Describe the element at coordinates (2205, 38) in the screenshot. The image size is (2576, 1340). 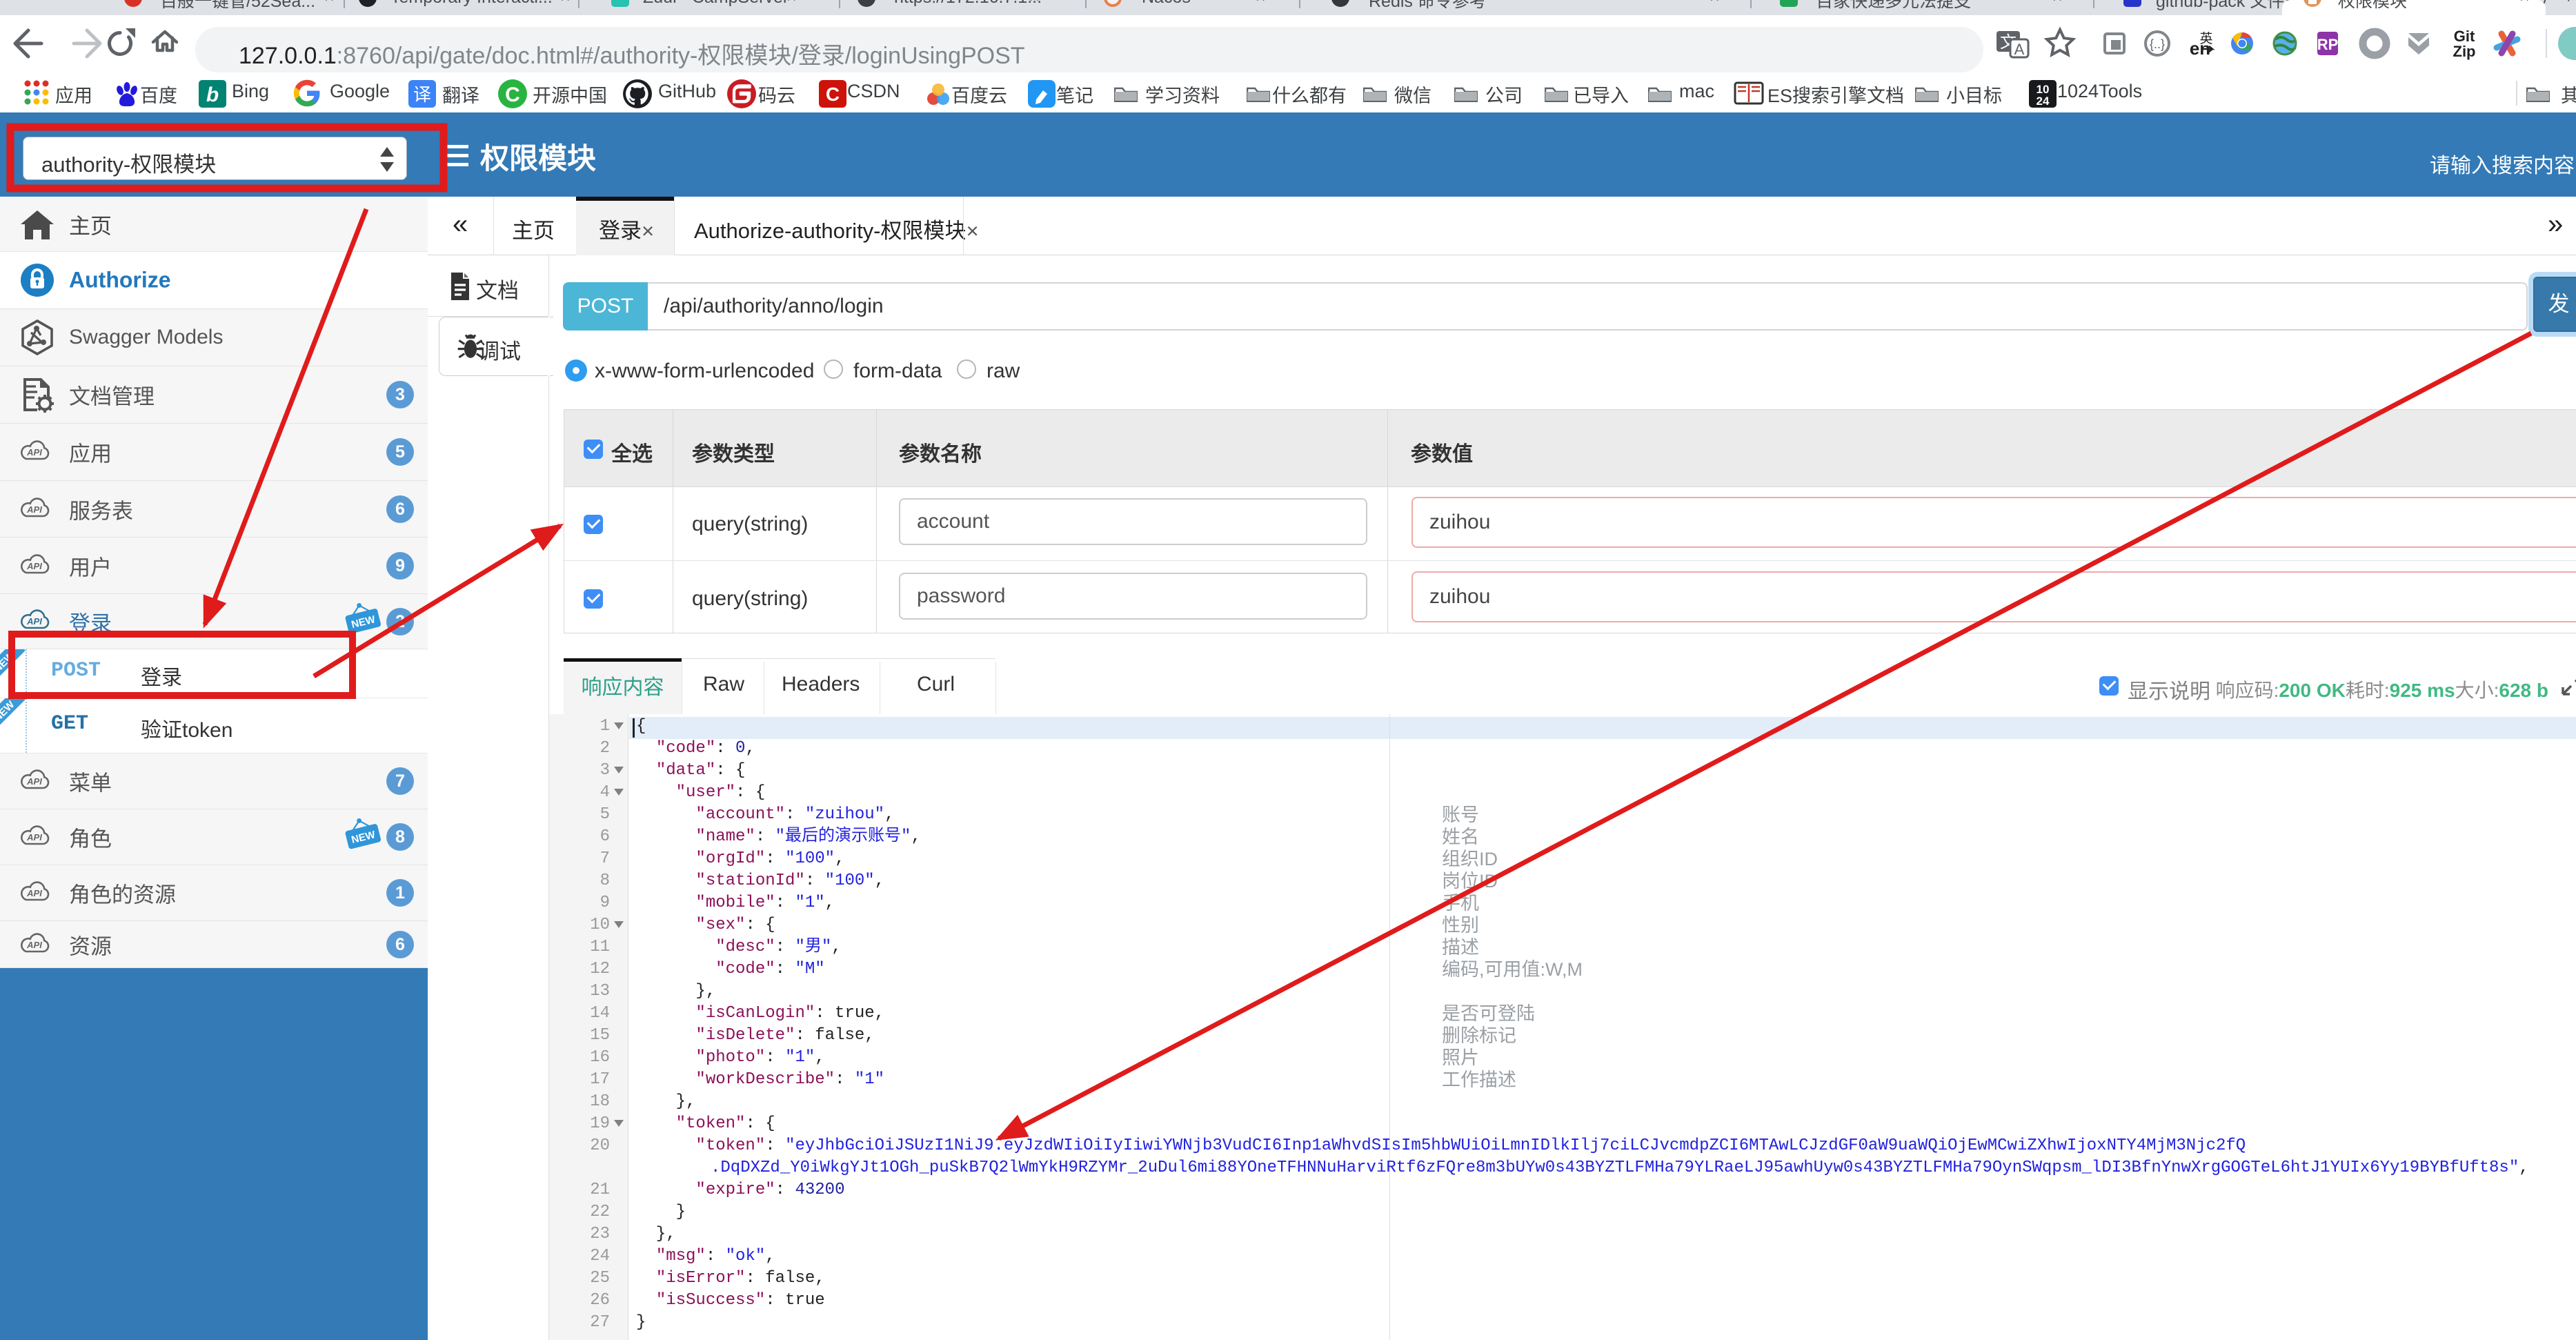
I see `svg-text: 英` at that location.